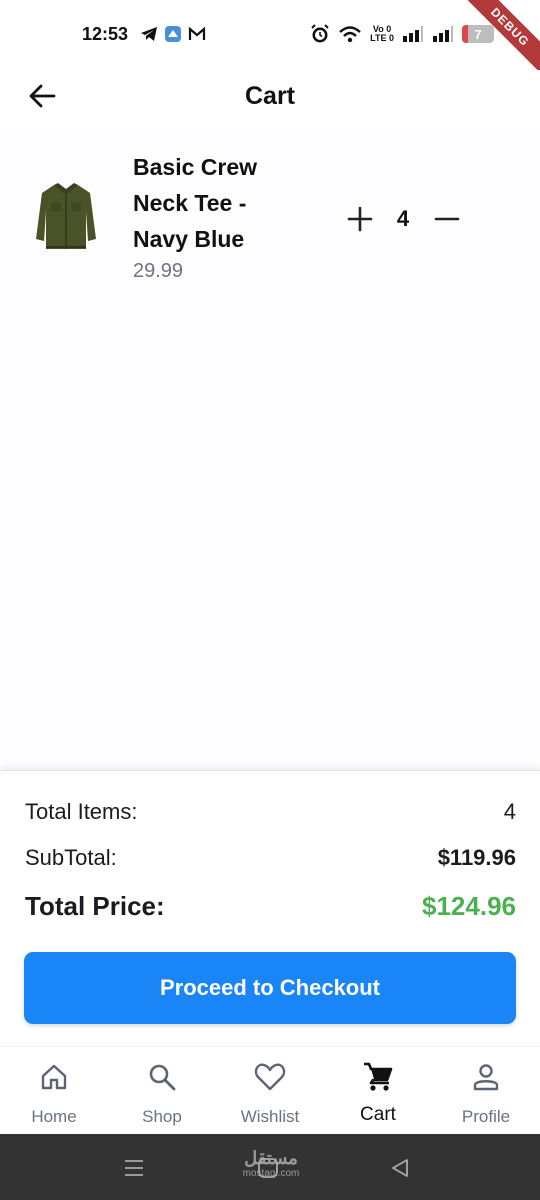  Describe the element at coordinates (403, 218) in the screenshot. I see `quantity-value: 4` at that location.